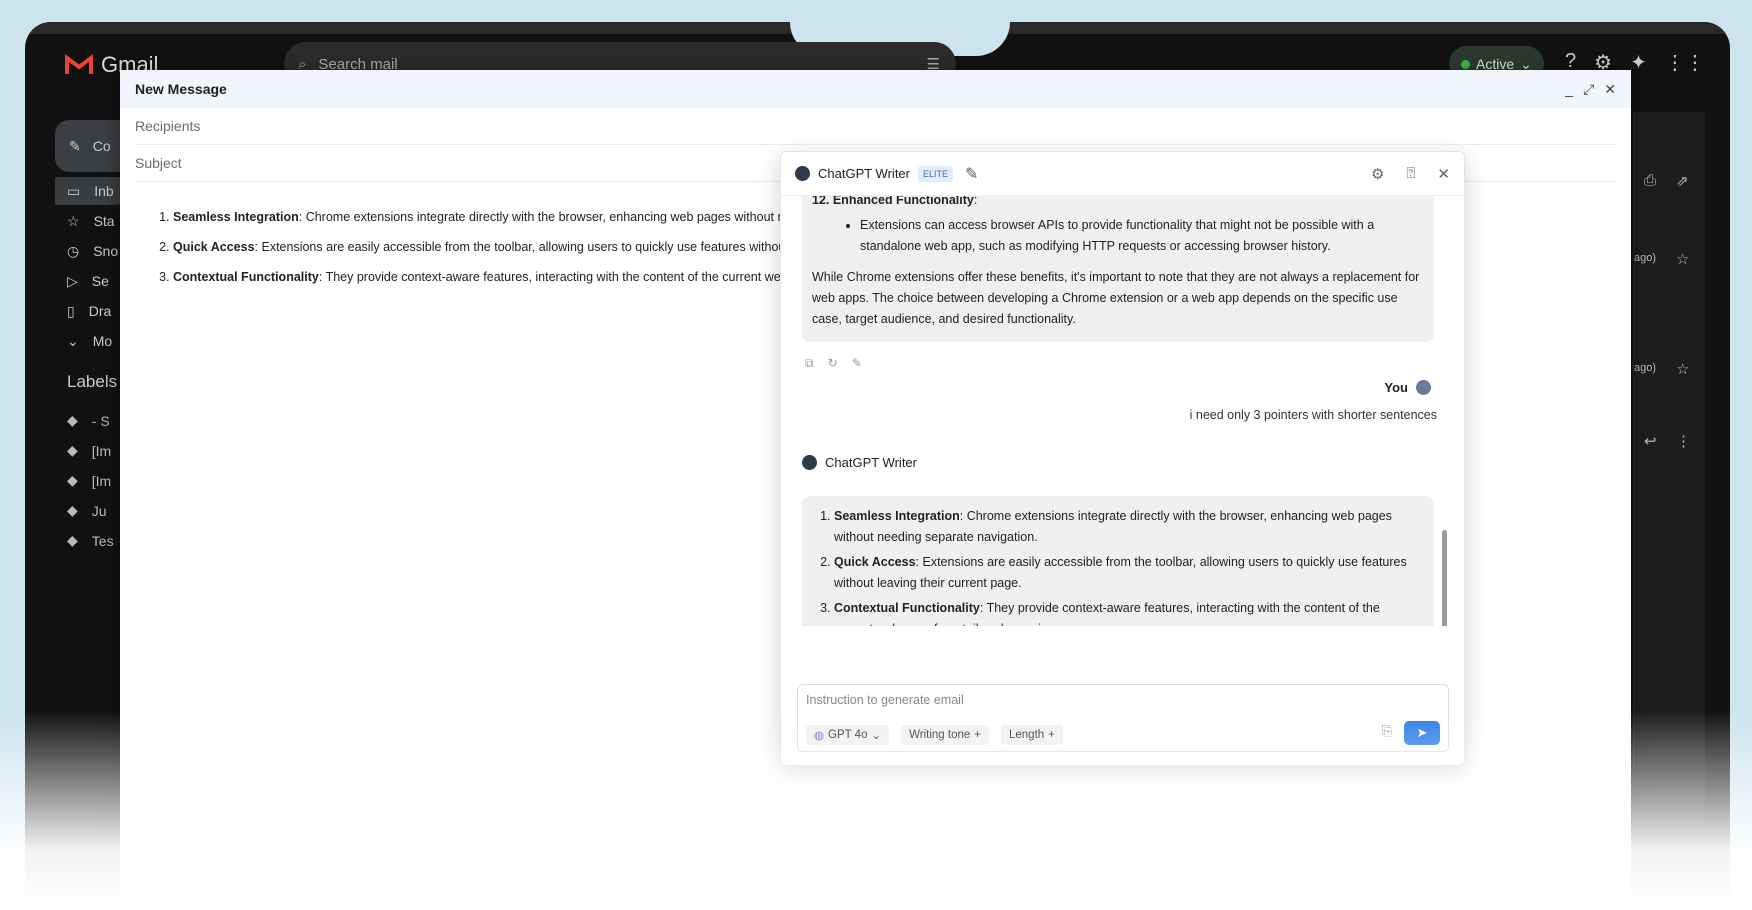  I want to click on reading-pane: ⎙ ⇗ ago) ☆ ago) ☆ ↩ ⋮, so click(1669, 472).